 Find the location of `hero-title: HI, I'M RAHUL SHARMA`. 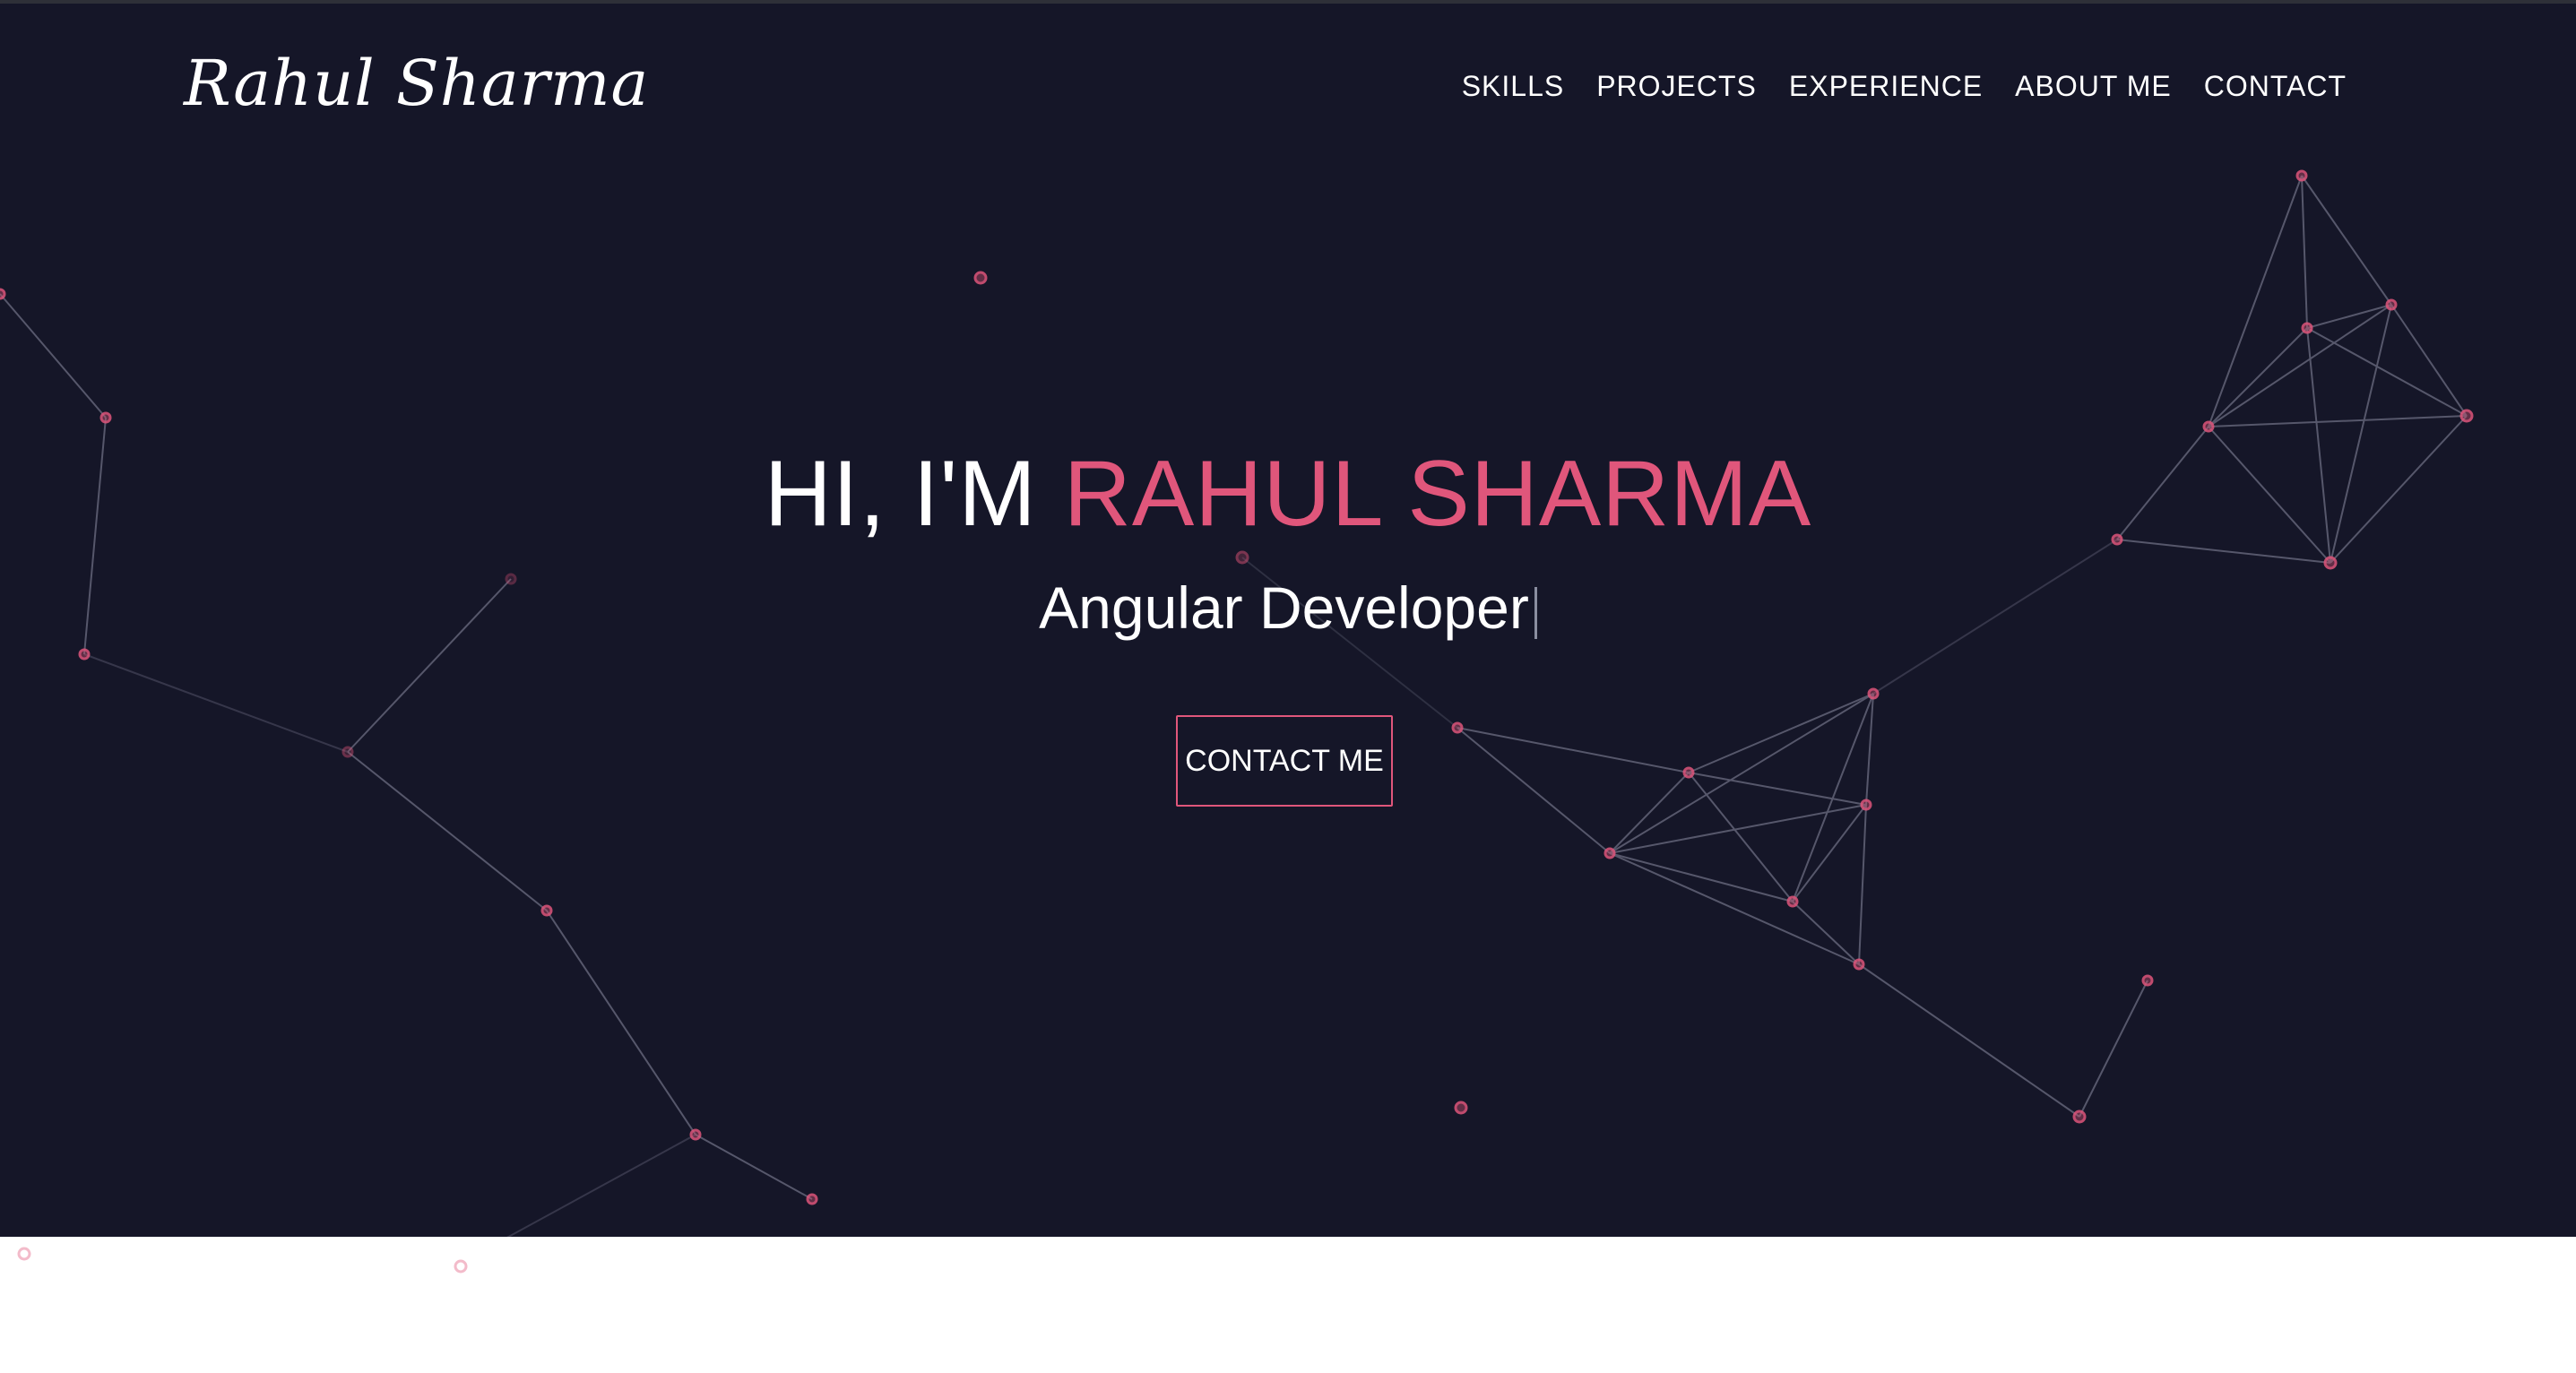

hero-title: HI, I'M RAHUL SHARMA is located at coordinates (1288, 494).